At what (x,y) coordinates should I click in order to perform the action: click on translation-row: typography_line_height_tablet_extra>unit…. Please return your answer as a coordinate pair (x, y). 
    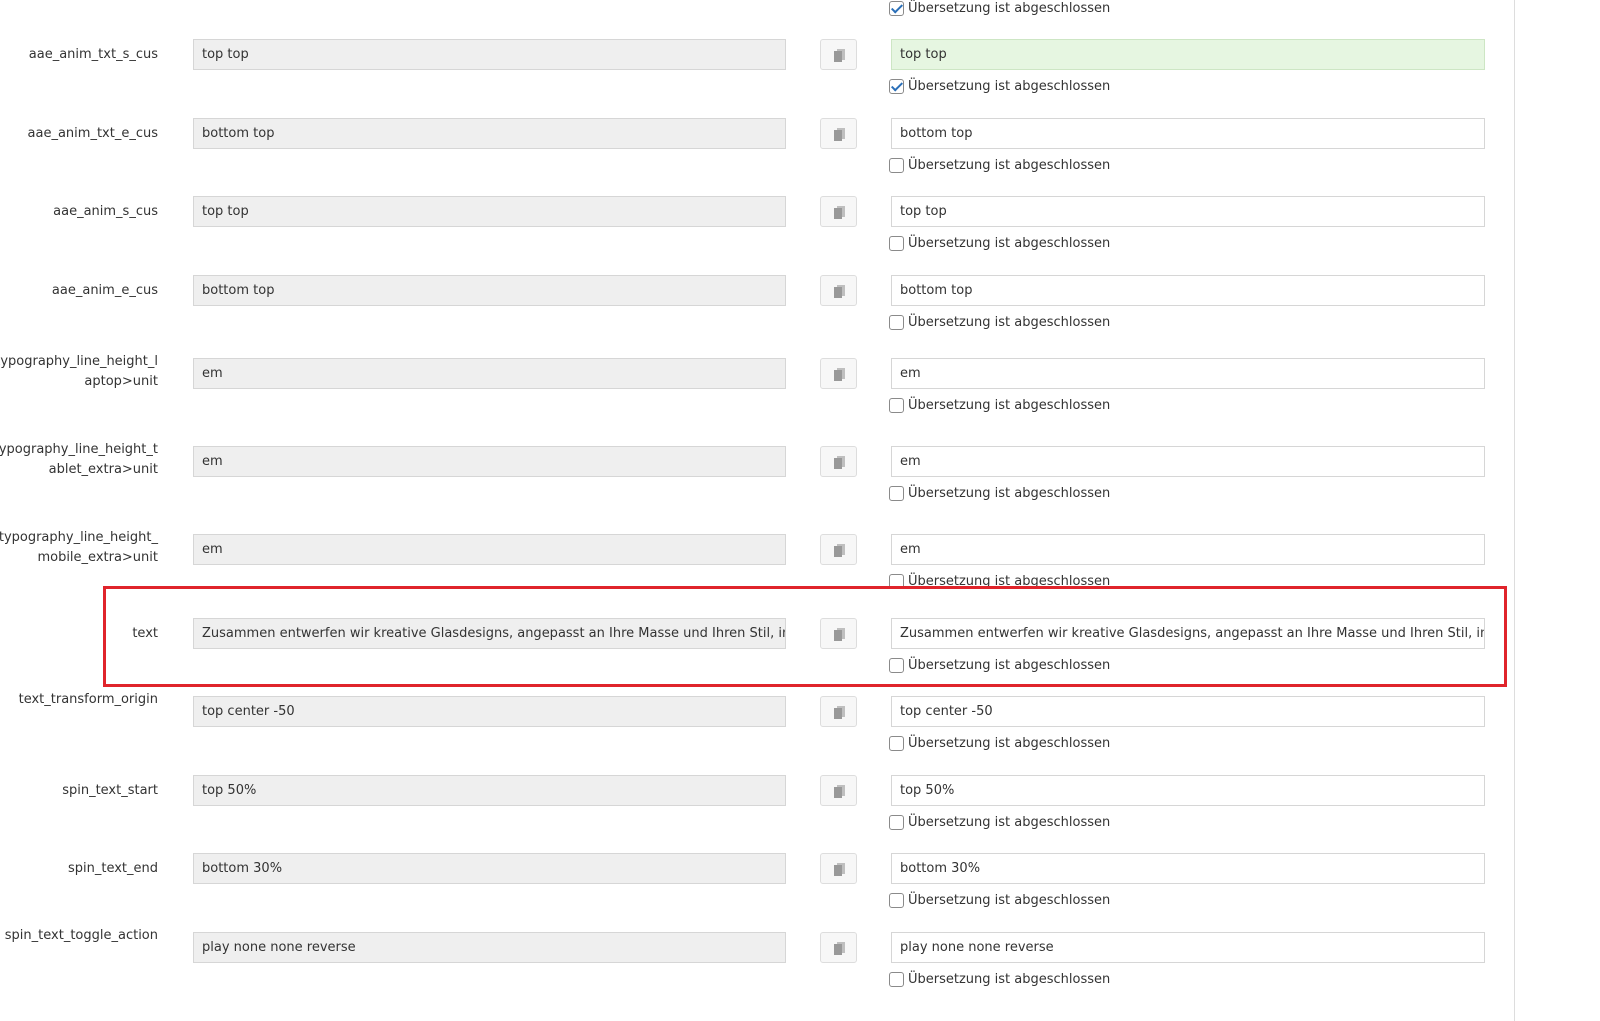
    Looking at the image, I should click on (757, 474).